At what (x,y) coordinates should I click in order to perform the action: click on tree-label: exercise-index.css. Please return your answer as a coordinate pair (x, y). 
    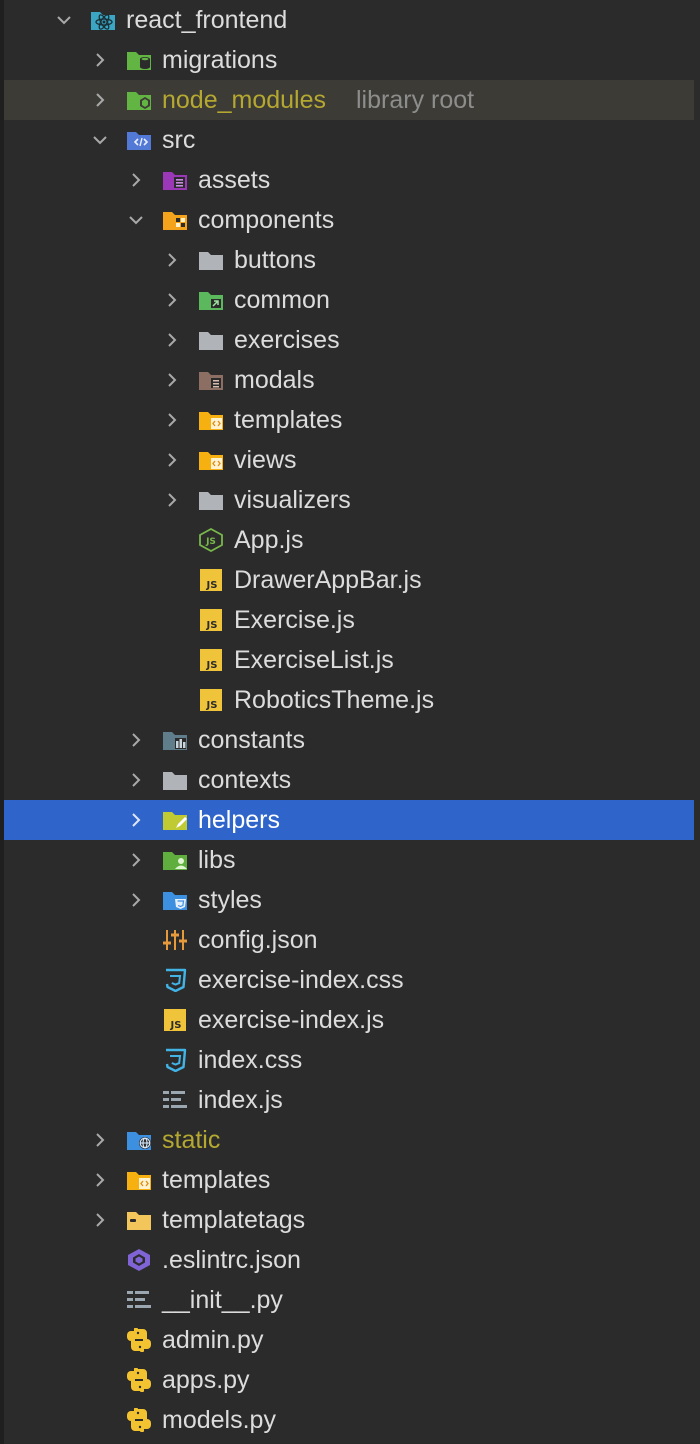
    Looking at the image, I should click on (301, 980).